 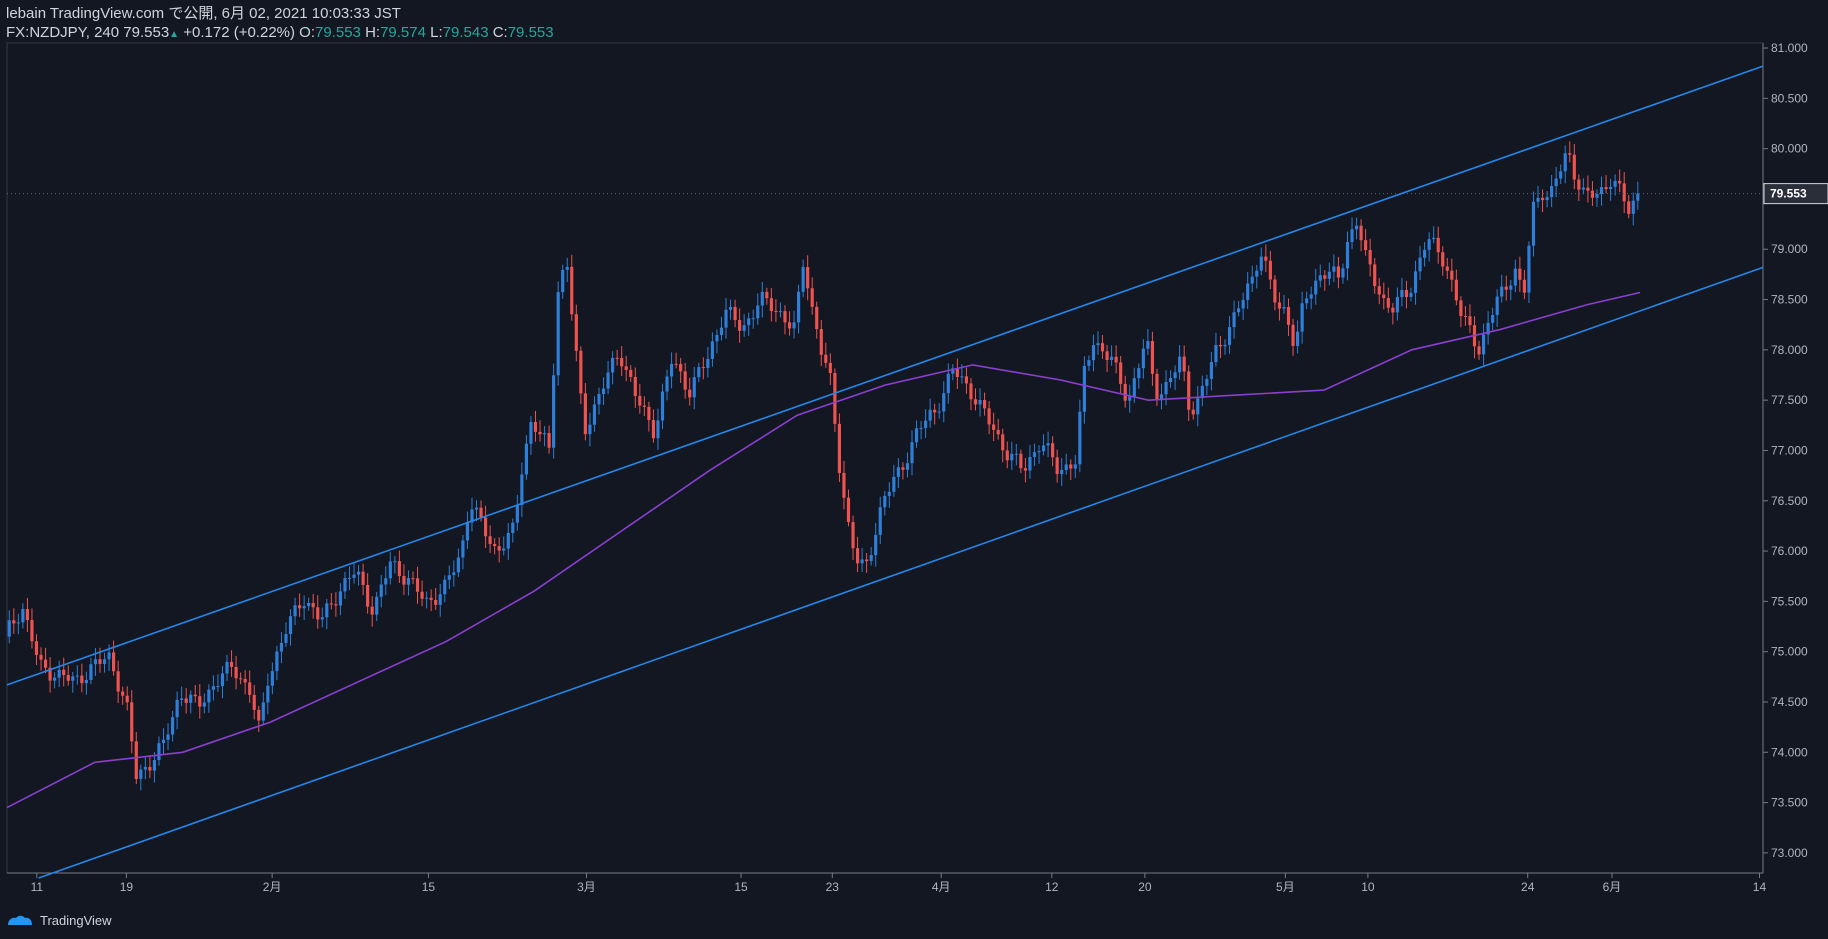 I want to click on y-tick-label: 80.500, so click(x=1789, y=98).